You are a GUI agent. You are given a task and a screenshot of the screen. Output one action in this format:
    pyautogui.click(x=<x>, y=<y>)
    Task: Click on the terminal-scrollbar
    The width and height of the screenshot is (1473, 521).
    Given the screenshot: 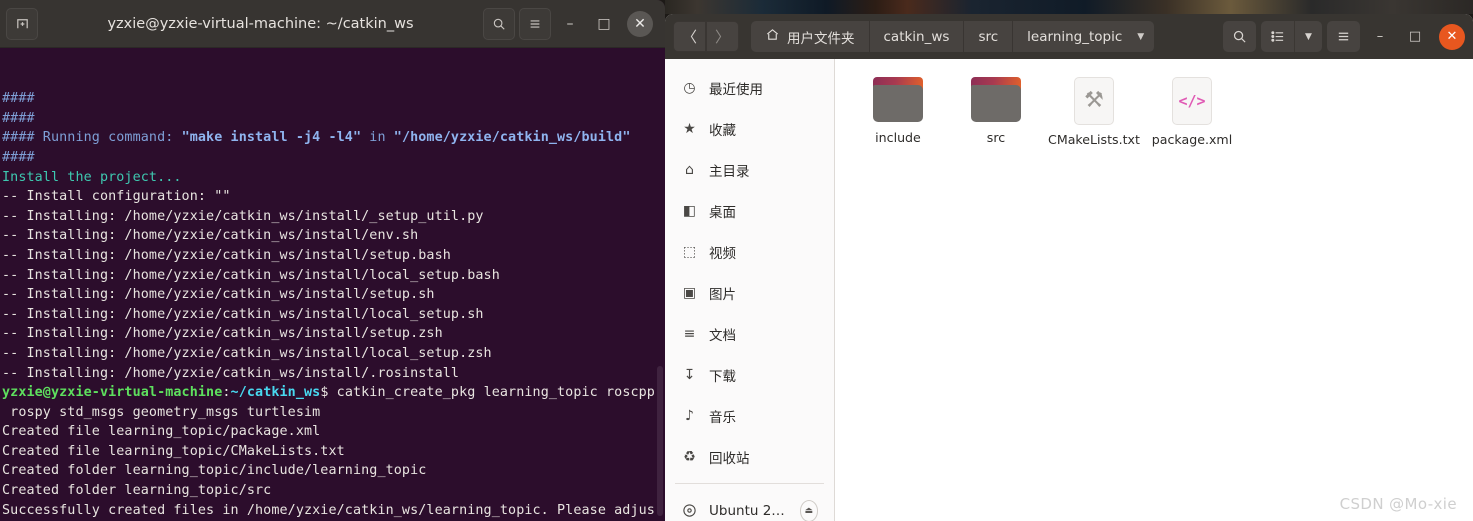 What is the action you would take?
    pyautogui.click(x=660, y=441)
    